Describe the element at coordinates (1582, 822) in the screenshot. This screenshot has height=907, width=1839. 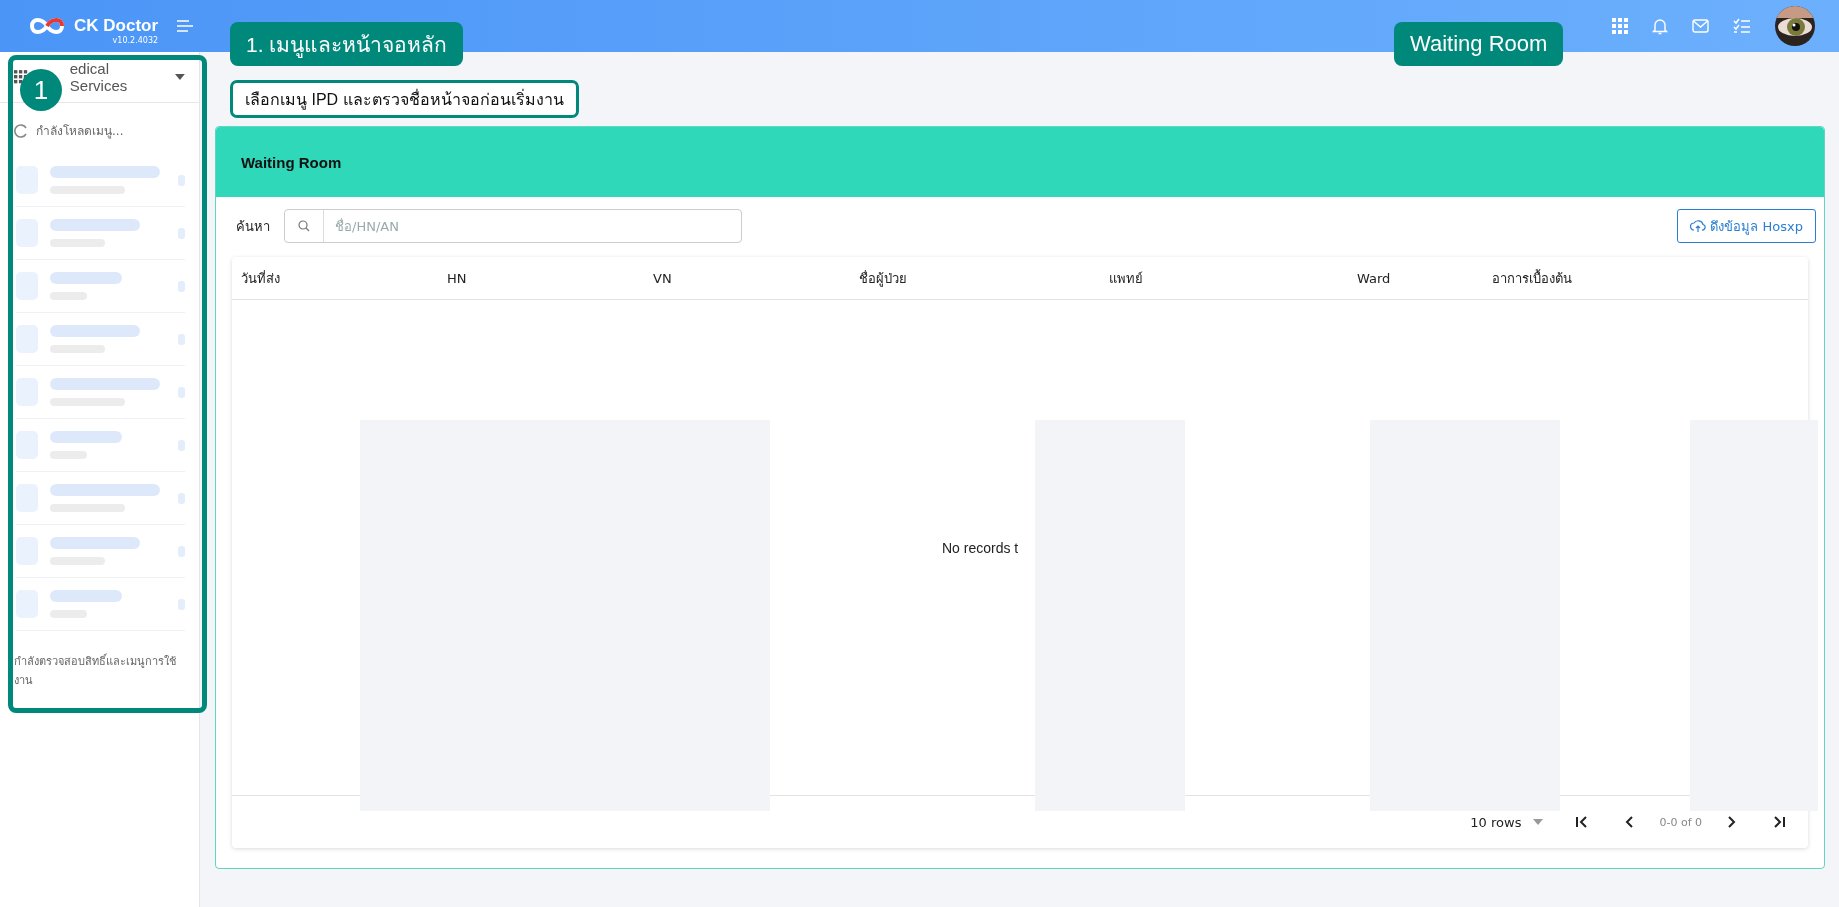
I see `first-page-icon` at that location.